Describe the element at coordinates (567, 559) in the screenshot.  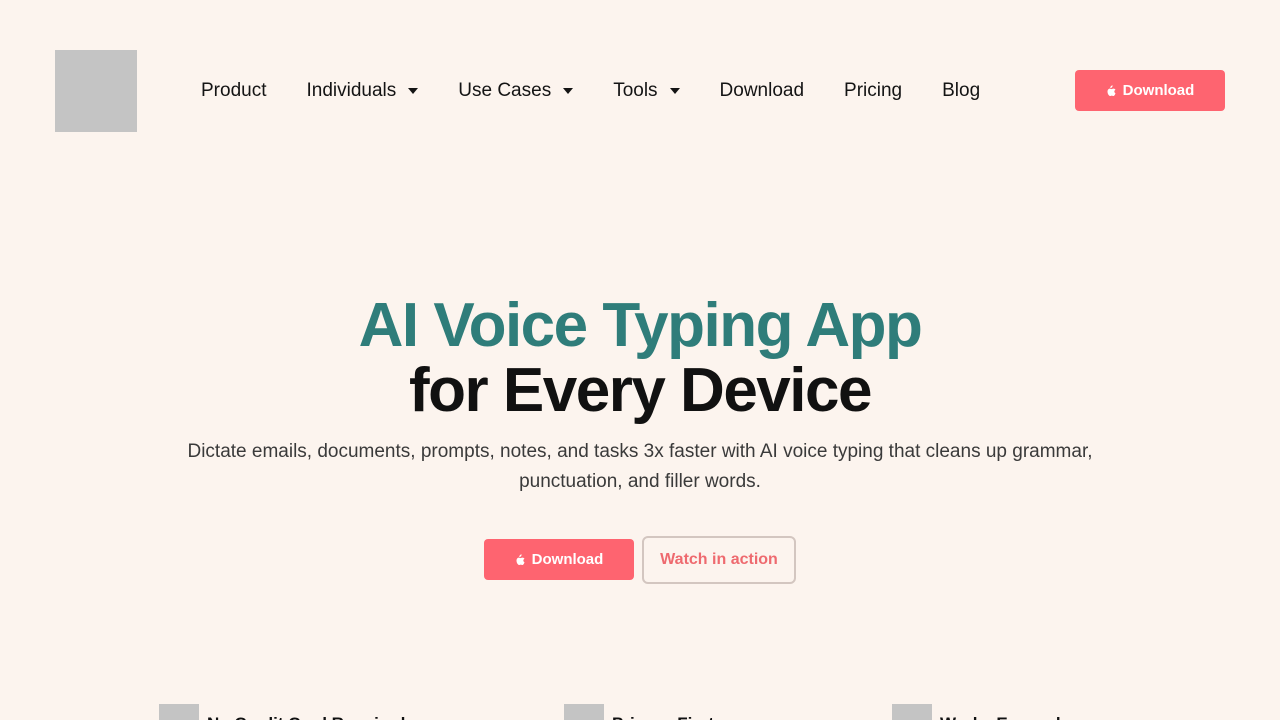
I see `hero-download-label: Download` at that location.